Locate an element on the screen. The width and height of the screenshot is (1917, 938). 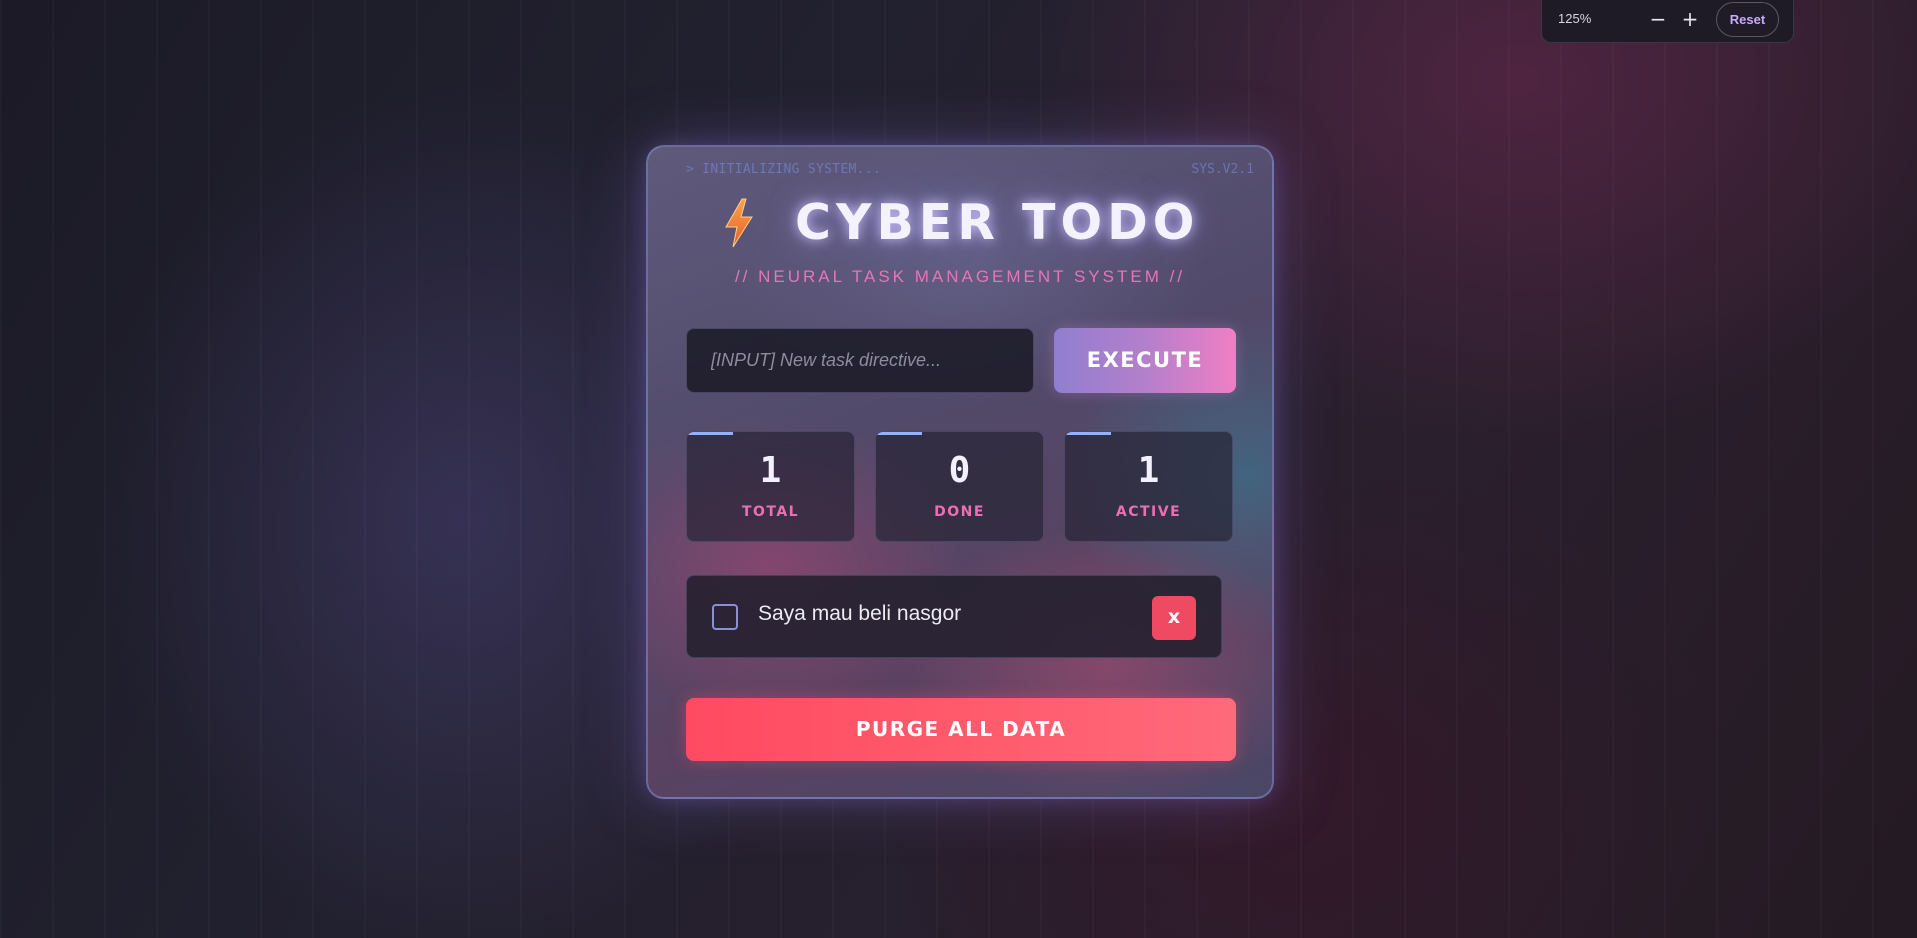
stat-active: 1 ACTIVE is located at coordinates (1148, 486).